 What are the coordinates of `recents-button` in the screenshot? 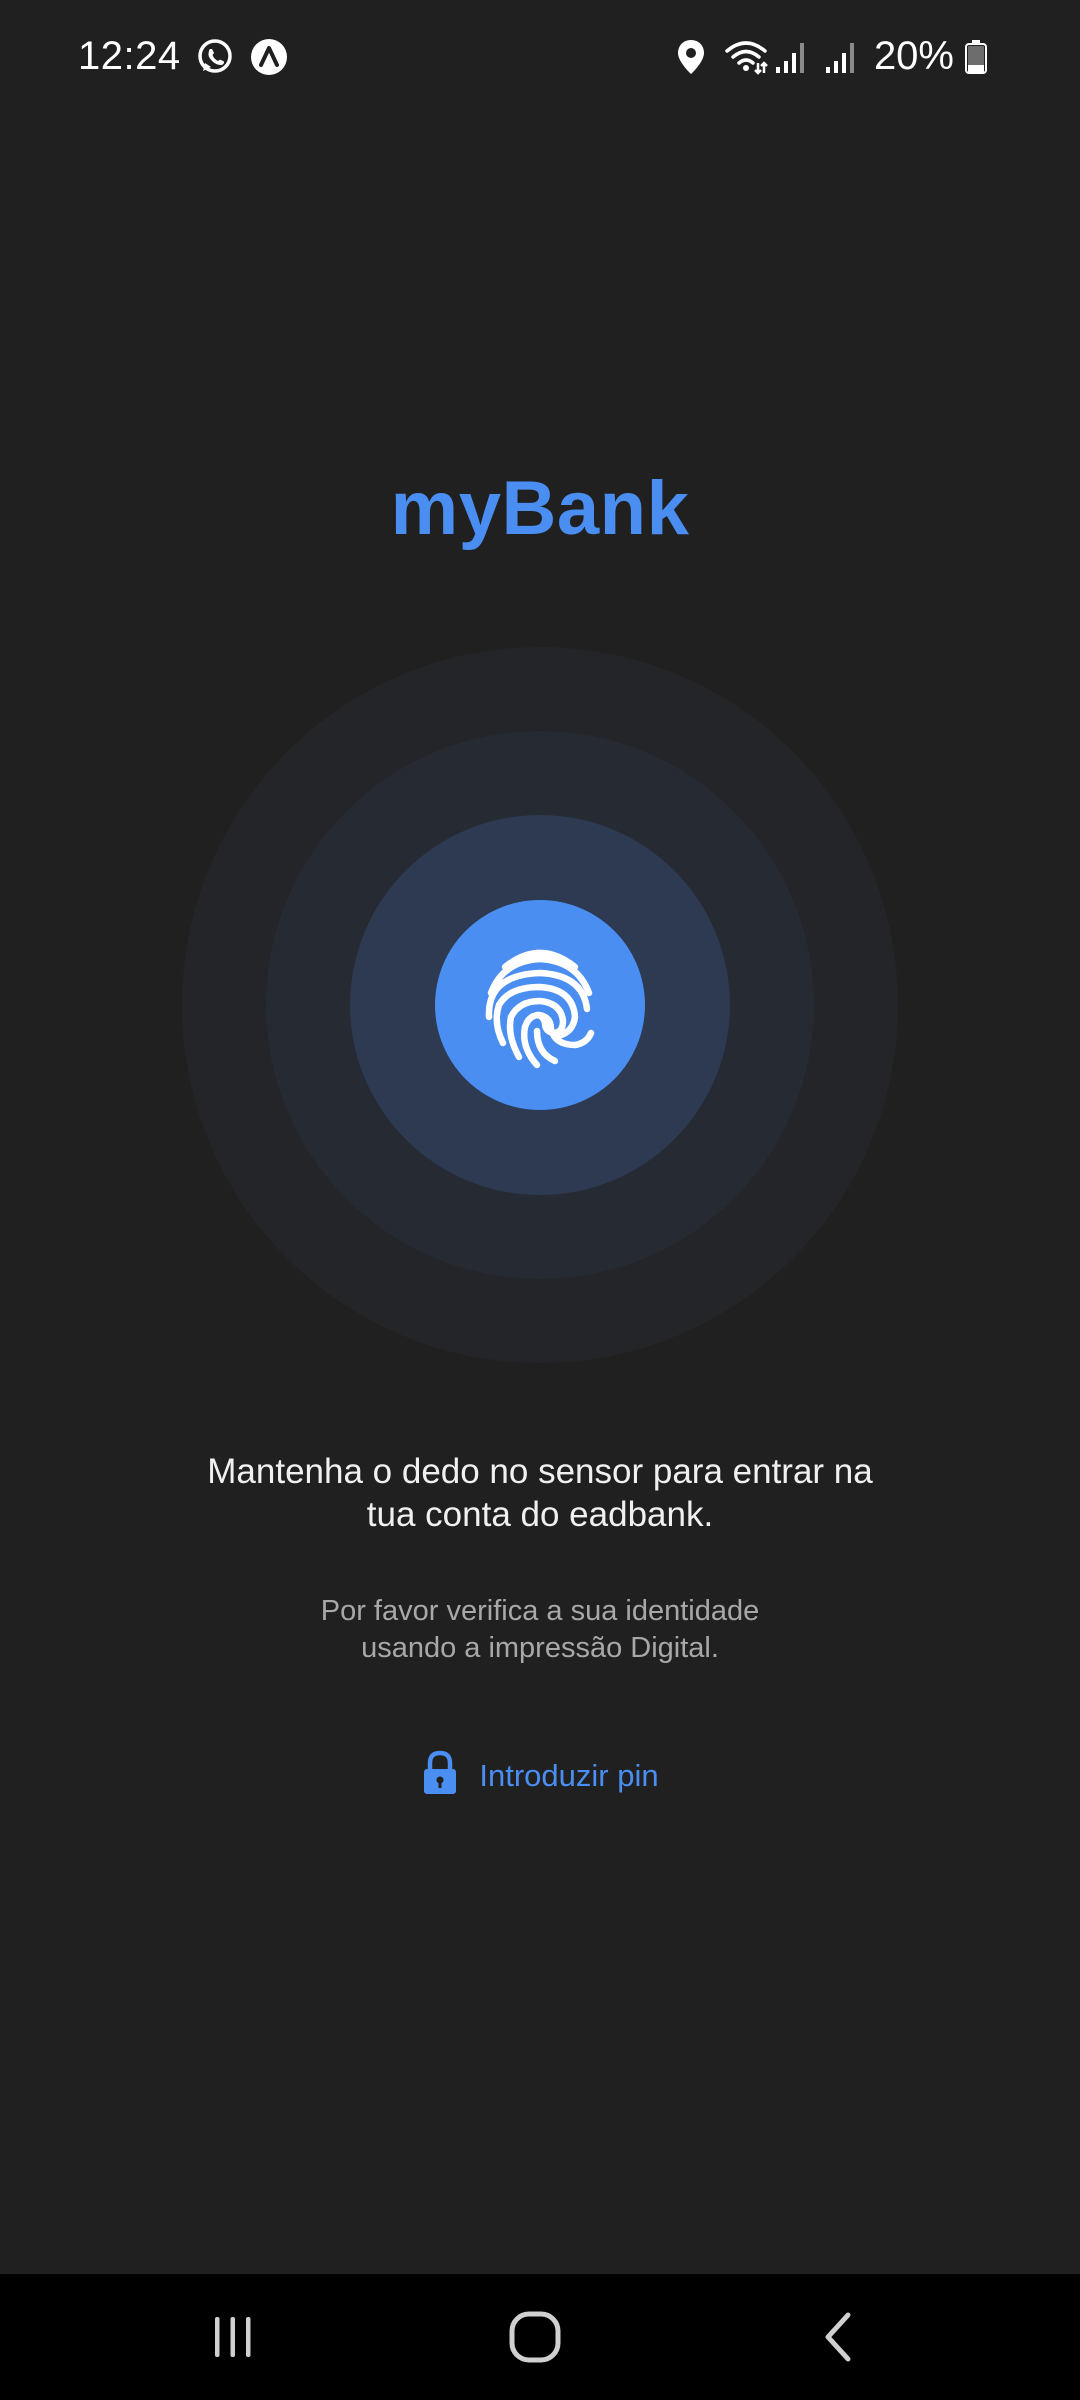 It's located at (233, 2337).